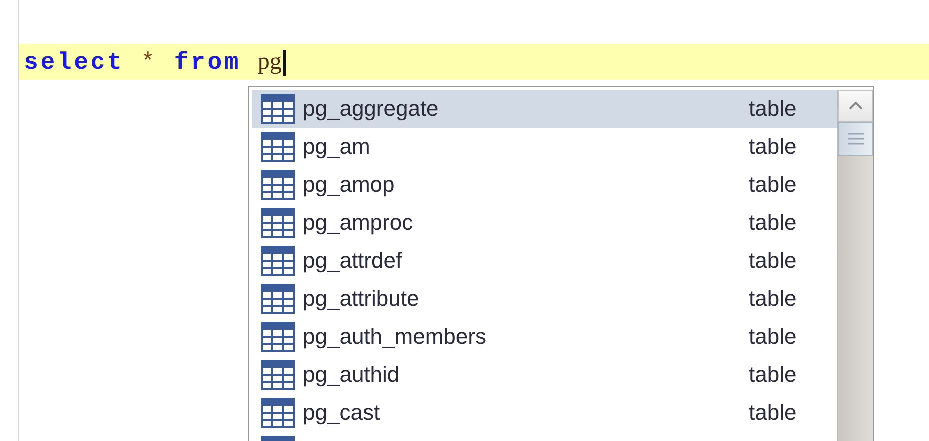  Describe the element at coordinates (371, 109) in the screenshot. I see `table-name: pg_aggregate` at that location.